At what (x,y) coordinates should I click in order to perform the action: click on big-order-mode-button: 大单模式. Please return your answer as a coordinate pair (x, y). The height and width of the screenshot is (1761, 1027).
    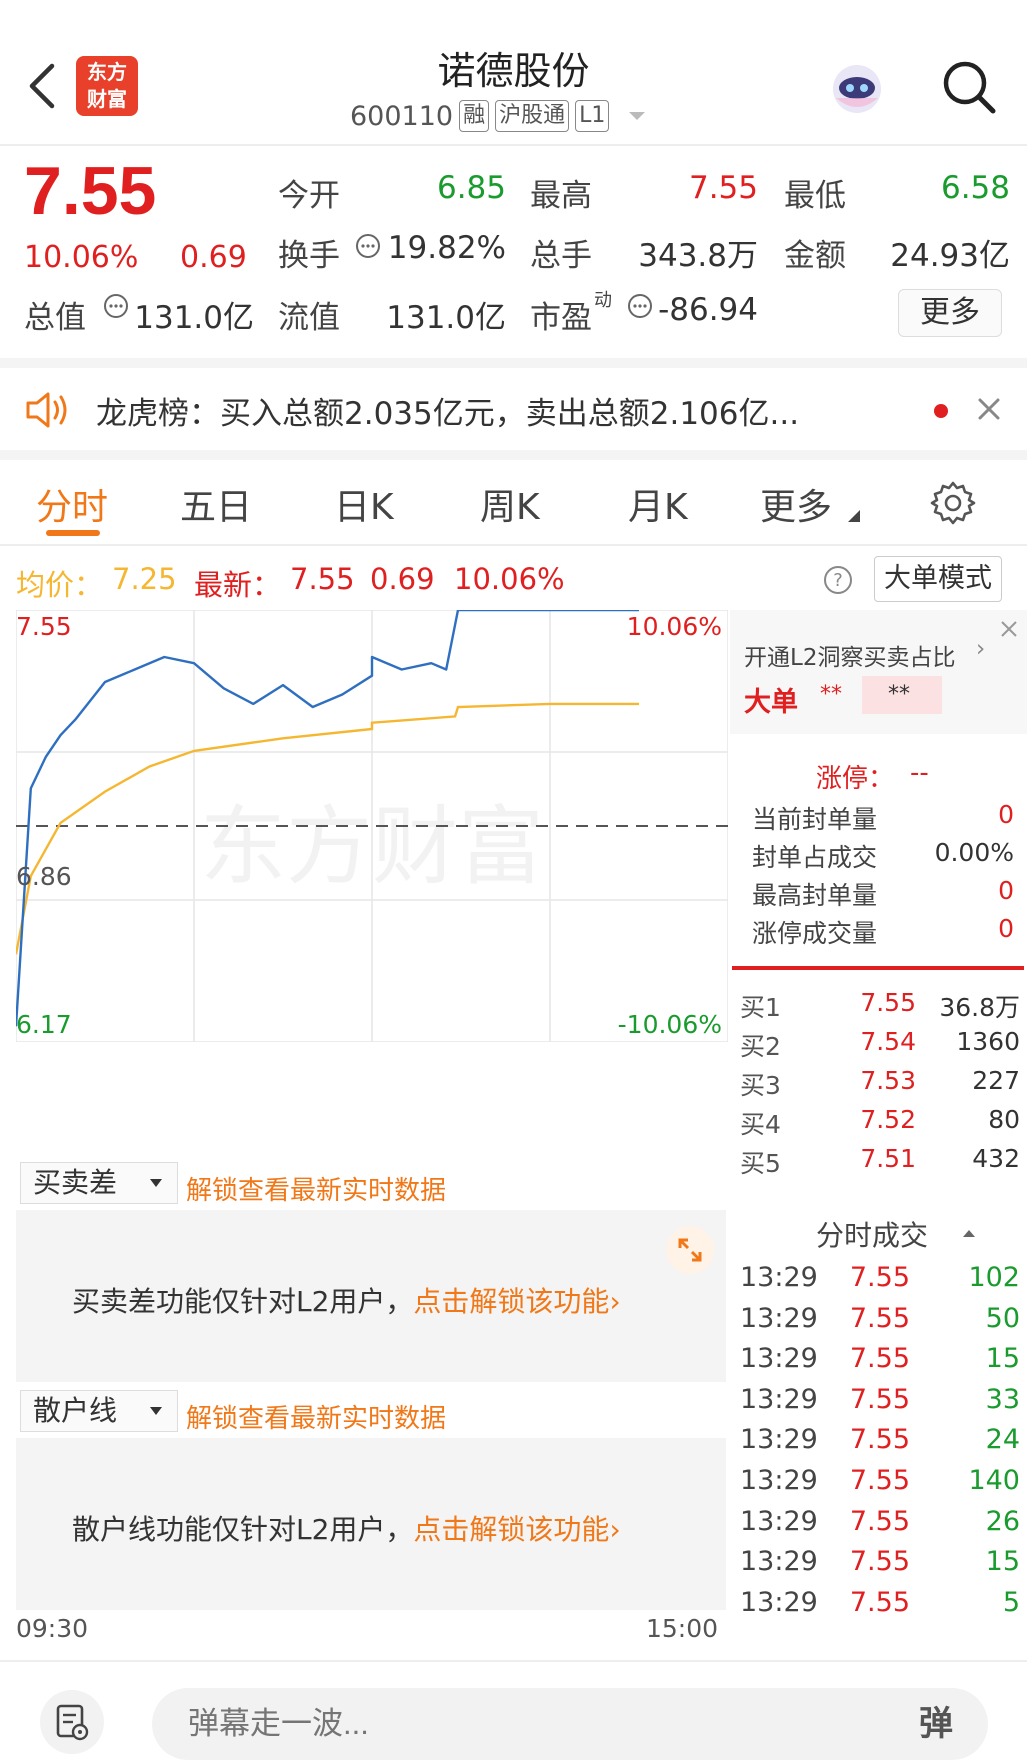
    Looking at the image, I should click on (938, 579).